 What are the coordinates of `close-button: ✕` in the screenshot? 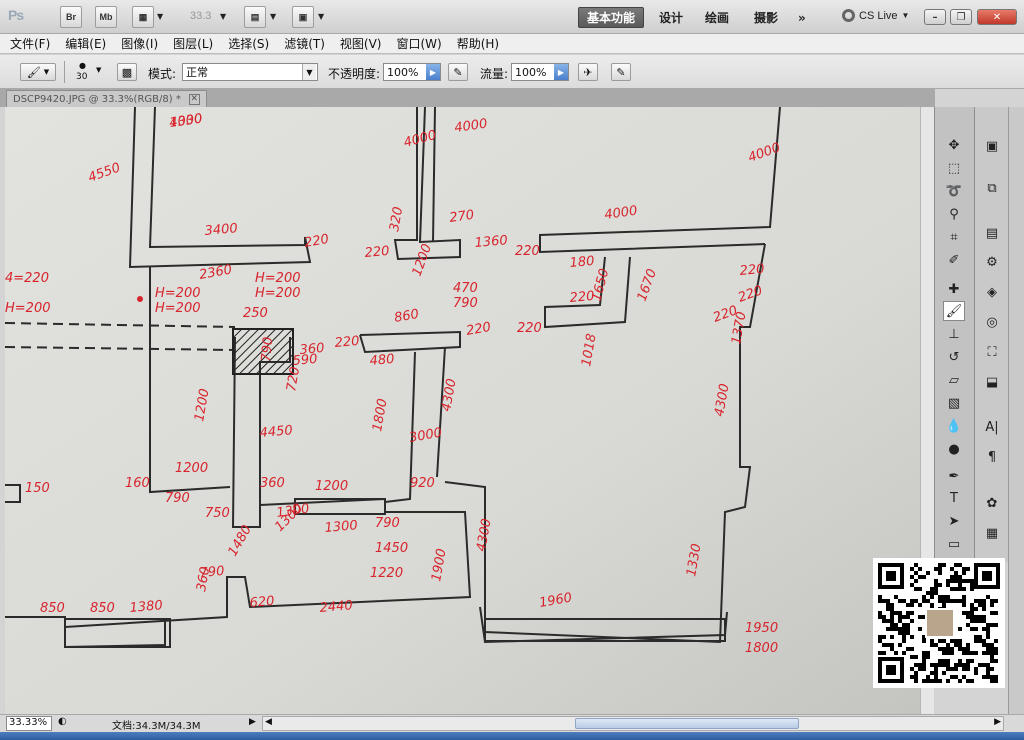 It's located at (997, 17).